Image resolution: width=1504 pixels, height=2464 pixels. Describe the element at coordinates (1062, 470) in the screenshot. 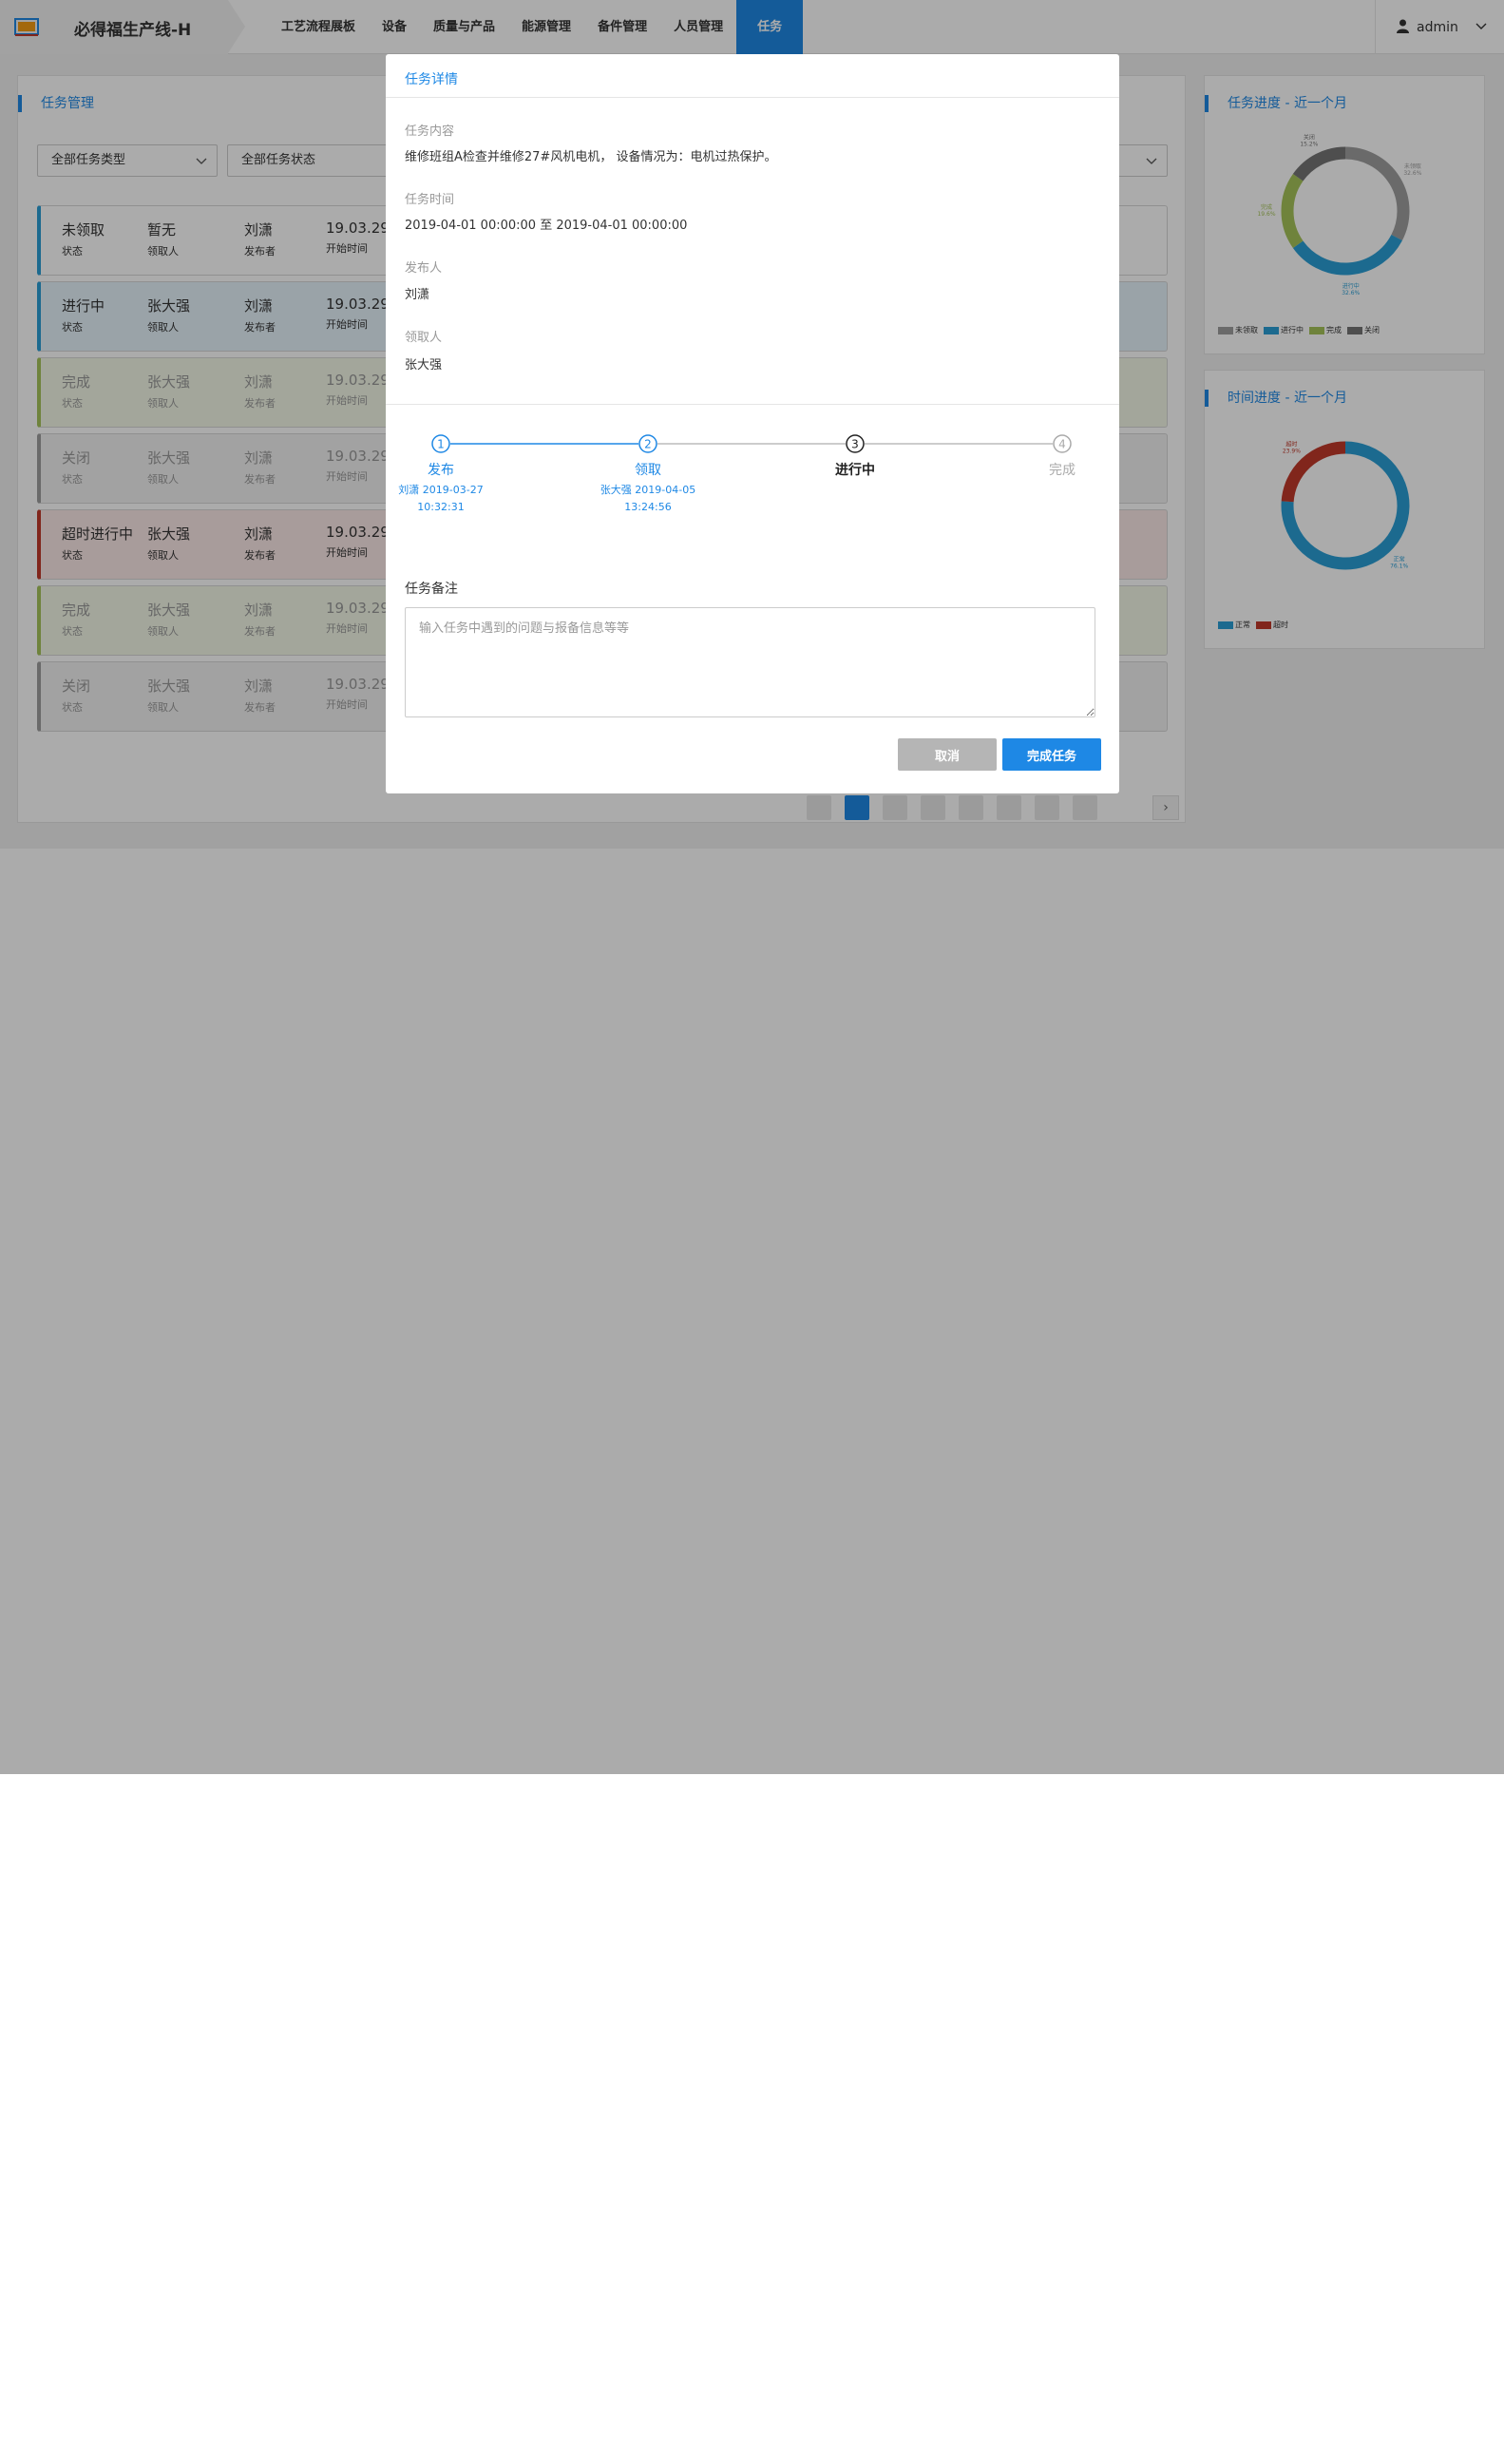

I see `step-label: 完成` at that location.